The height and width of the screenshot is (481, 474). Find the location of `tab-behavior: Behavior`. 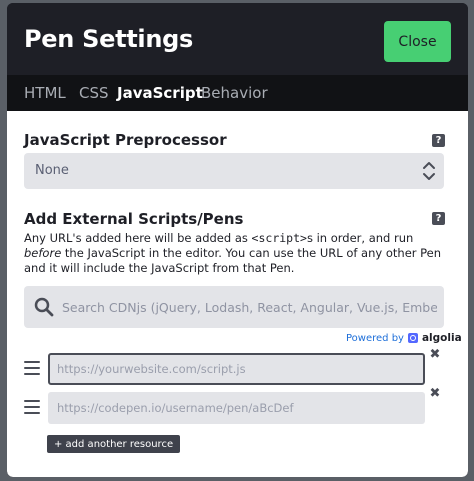

tab-behavior: Behavior is located at coordinates (234, 93).